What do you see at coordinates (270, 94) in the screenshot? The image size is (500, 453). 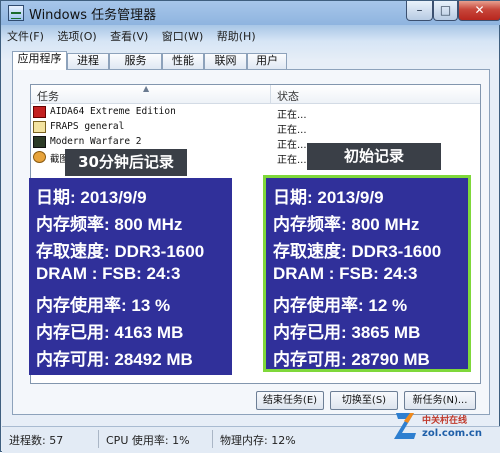 I see `column-divider` at bounding box center [270, 94].